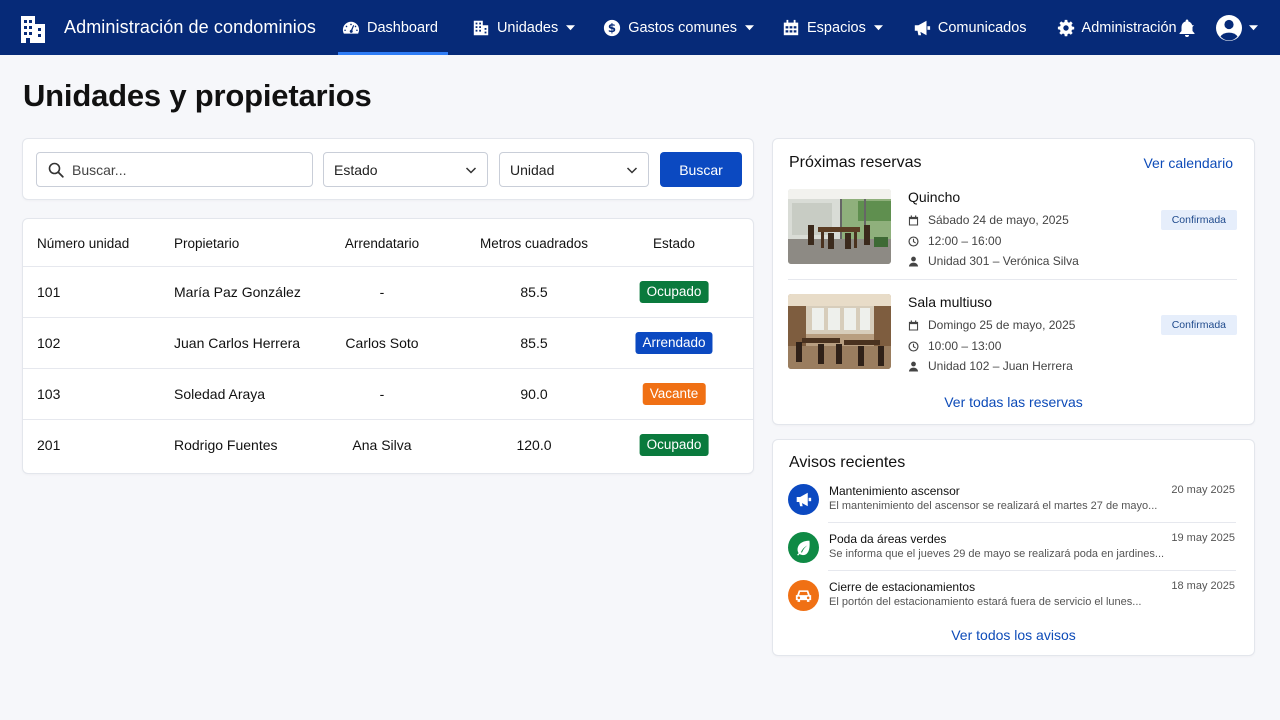 Image resolution: width=1280 pixels, height=720 pixels. What do you see at coordinates (33, 29) in the screenshot?
I see `building-logo-icon` at bounding box center [33, 29].